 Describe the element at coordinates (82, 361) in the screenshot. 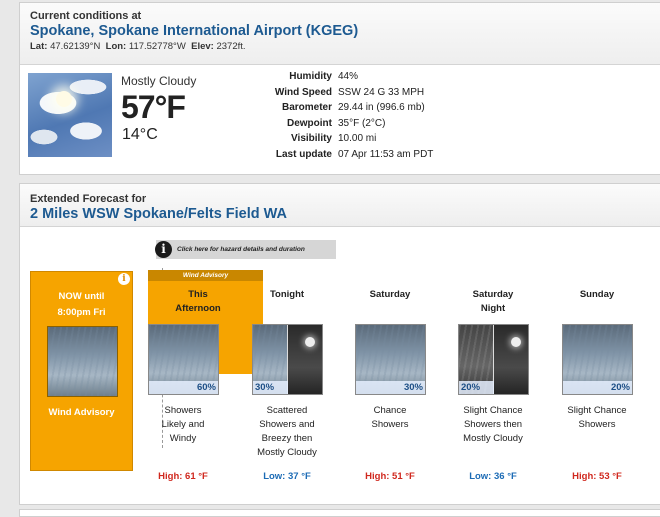

I see `rain-showers-icon` at that location.